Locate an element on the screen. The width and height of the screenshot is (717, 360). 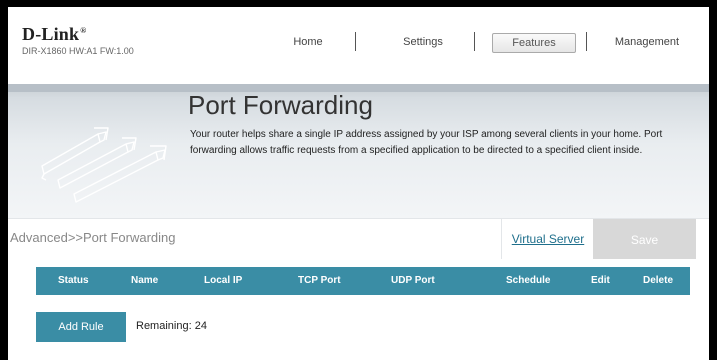
column-schedule: Schedule is located at coordinates (528, 280).